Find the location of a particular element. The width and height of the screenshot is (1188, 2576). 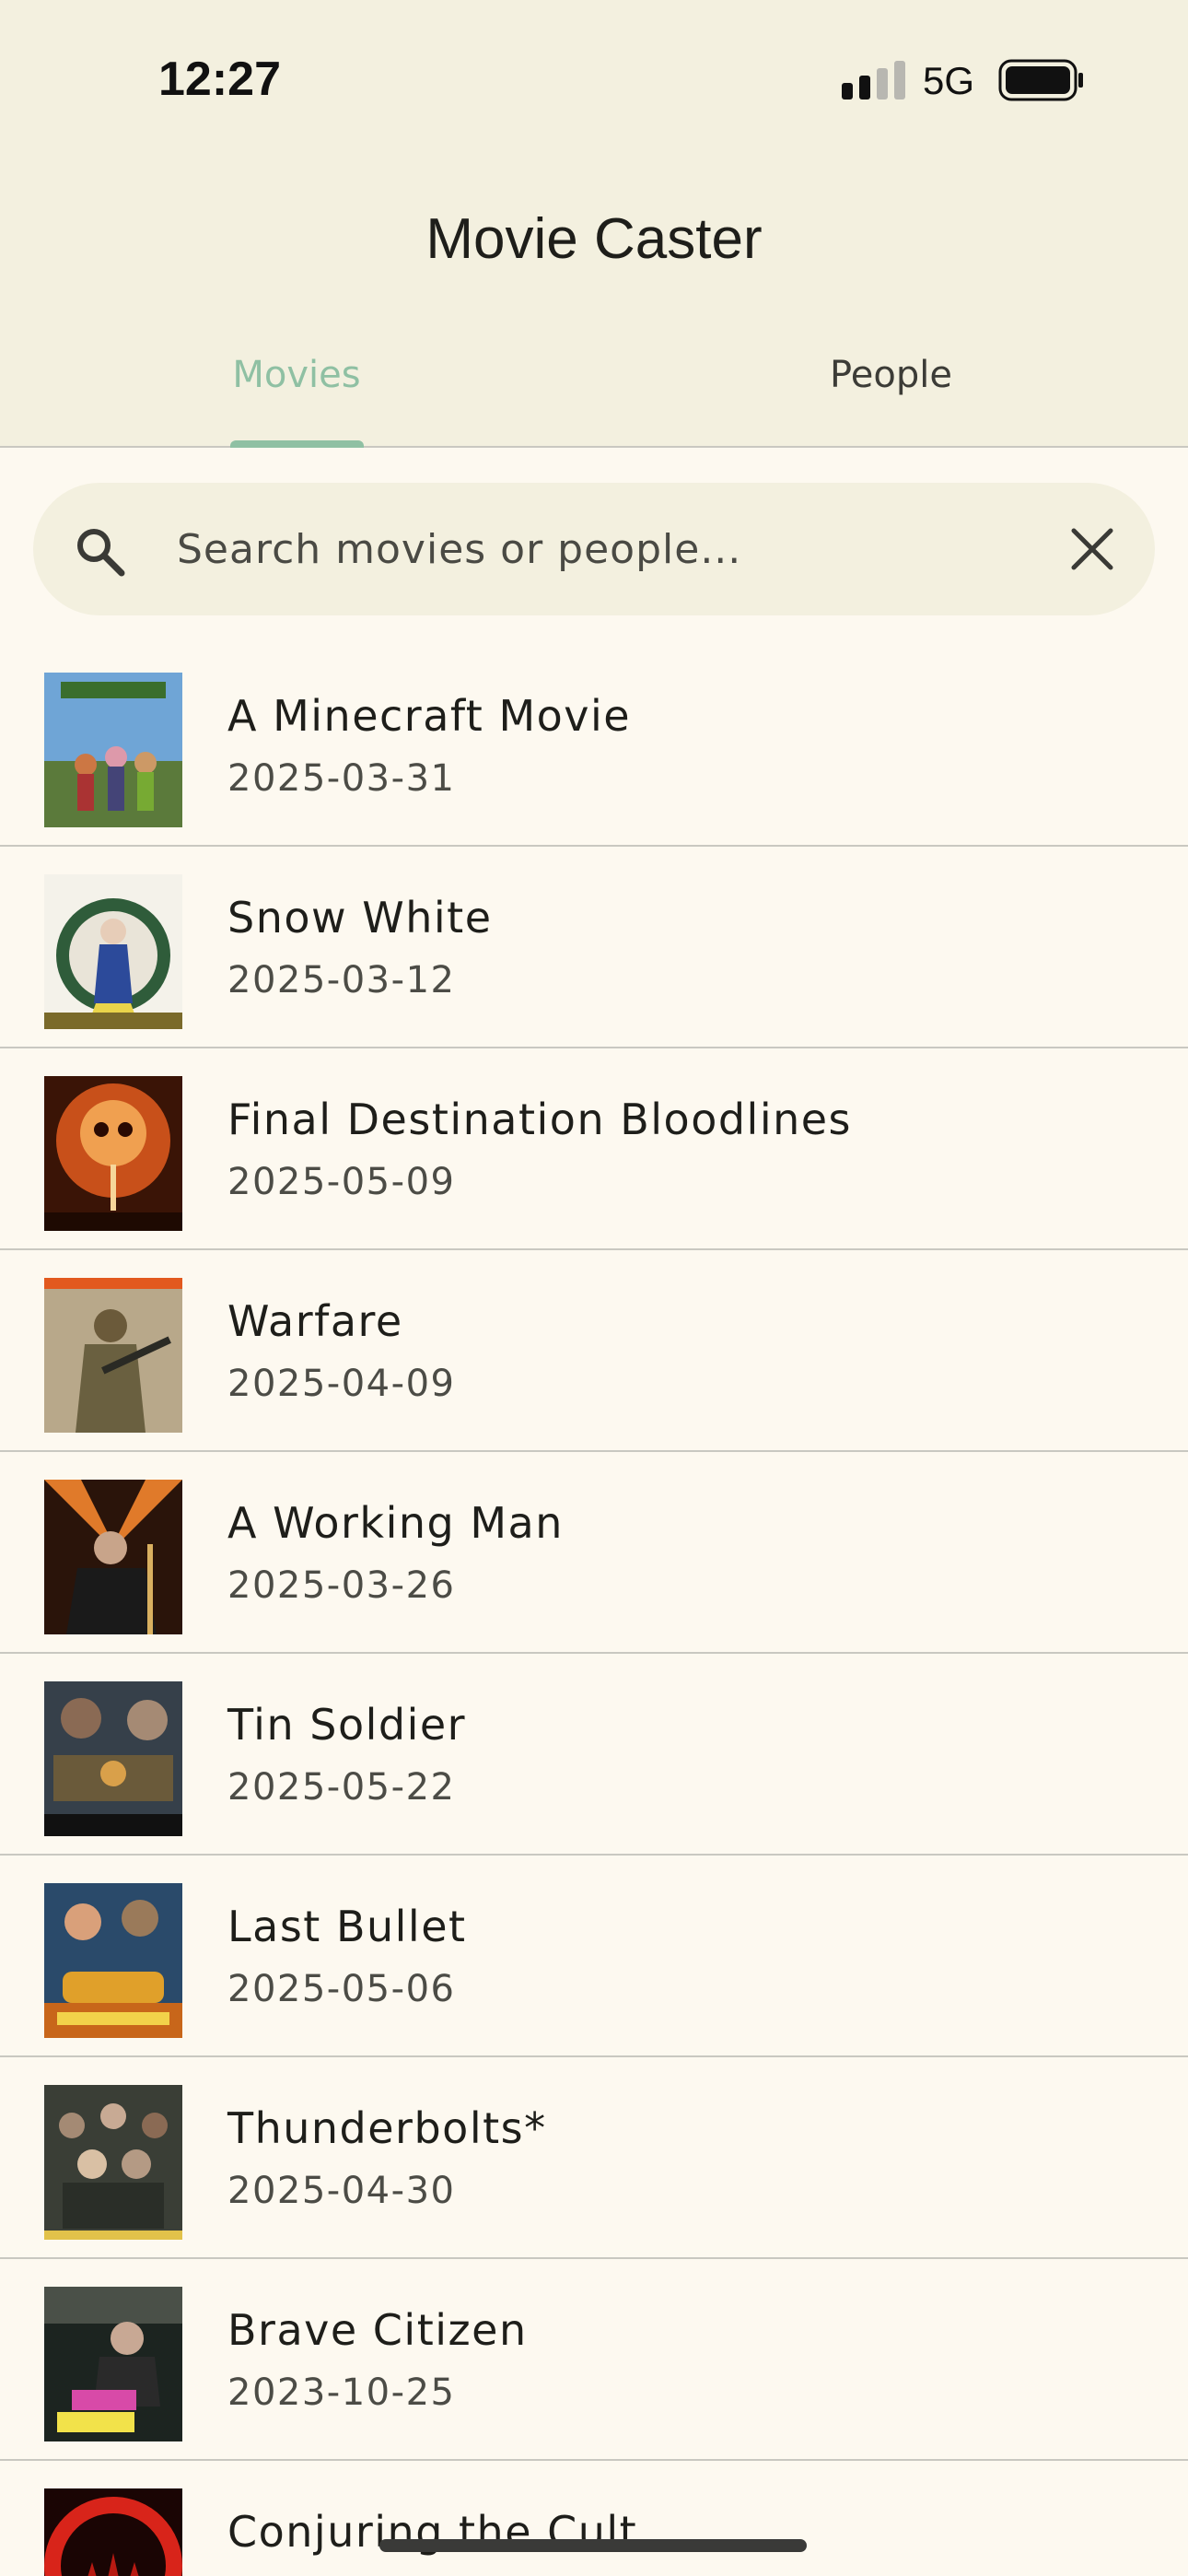

search-bar is located at coordinates (594, 549).